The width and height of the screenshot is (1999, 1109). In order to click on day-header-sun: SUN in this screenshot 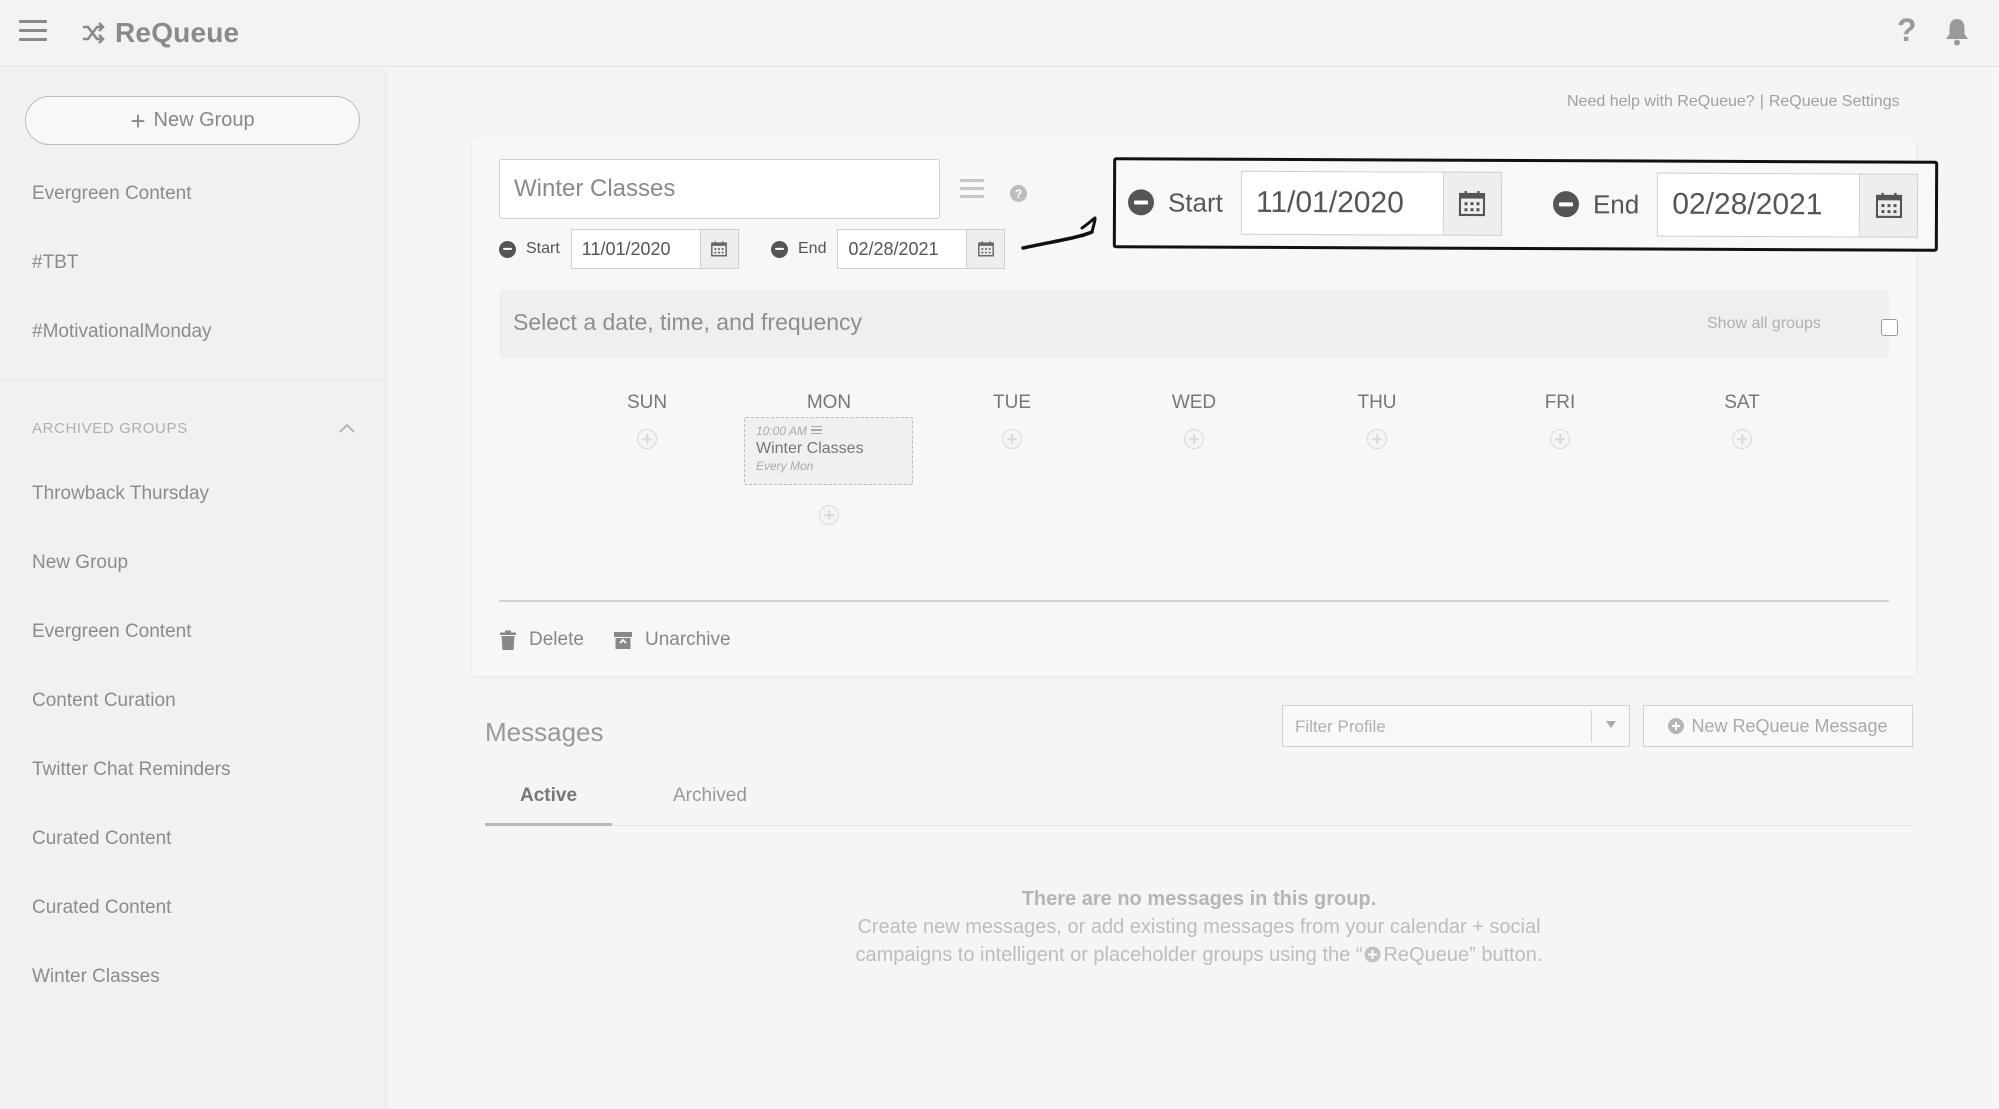, I will do `click(647, 402)`.